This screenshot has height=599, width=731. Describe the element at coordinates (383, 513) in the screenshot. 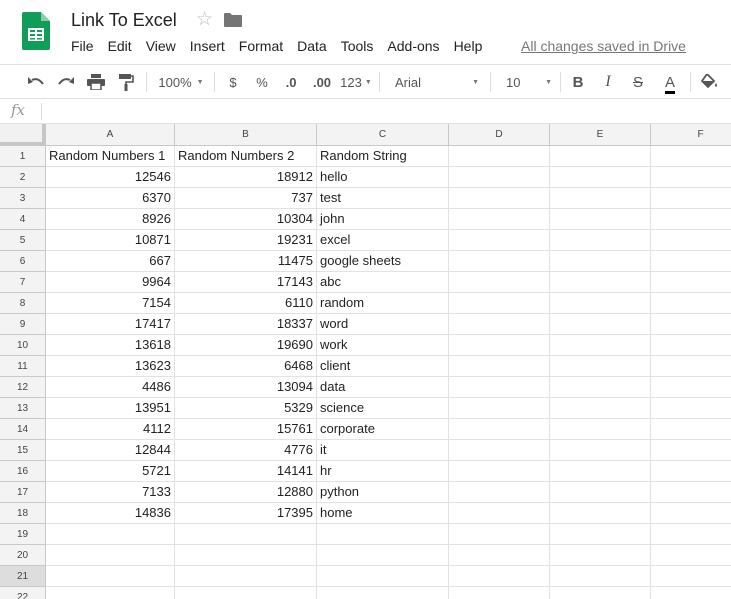

I see `cell: home` at that location.